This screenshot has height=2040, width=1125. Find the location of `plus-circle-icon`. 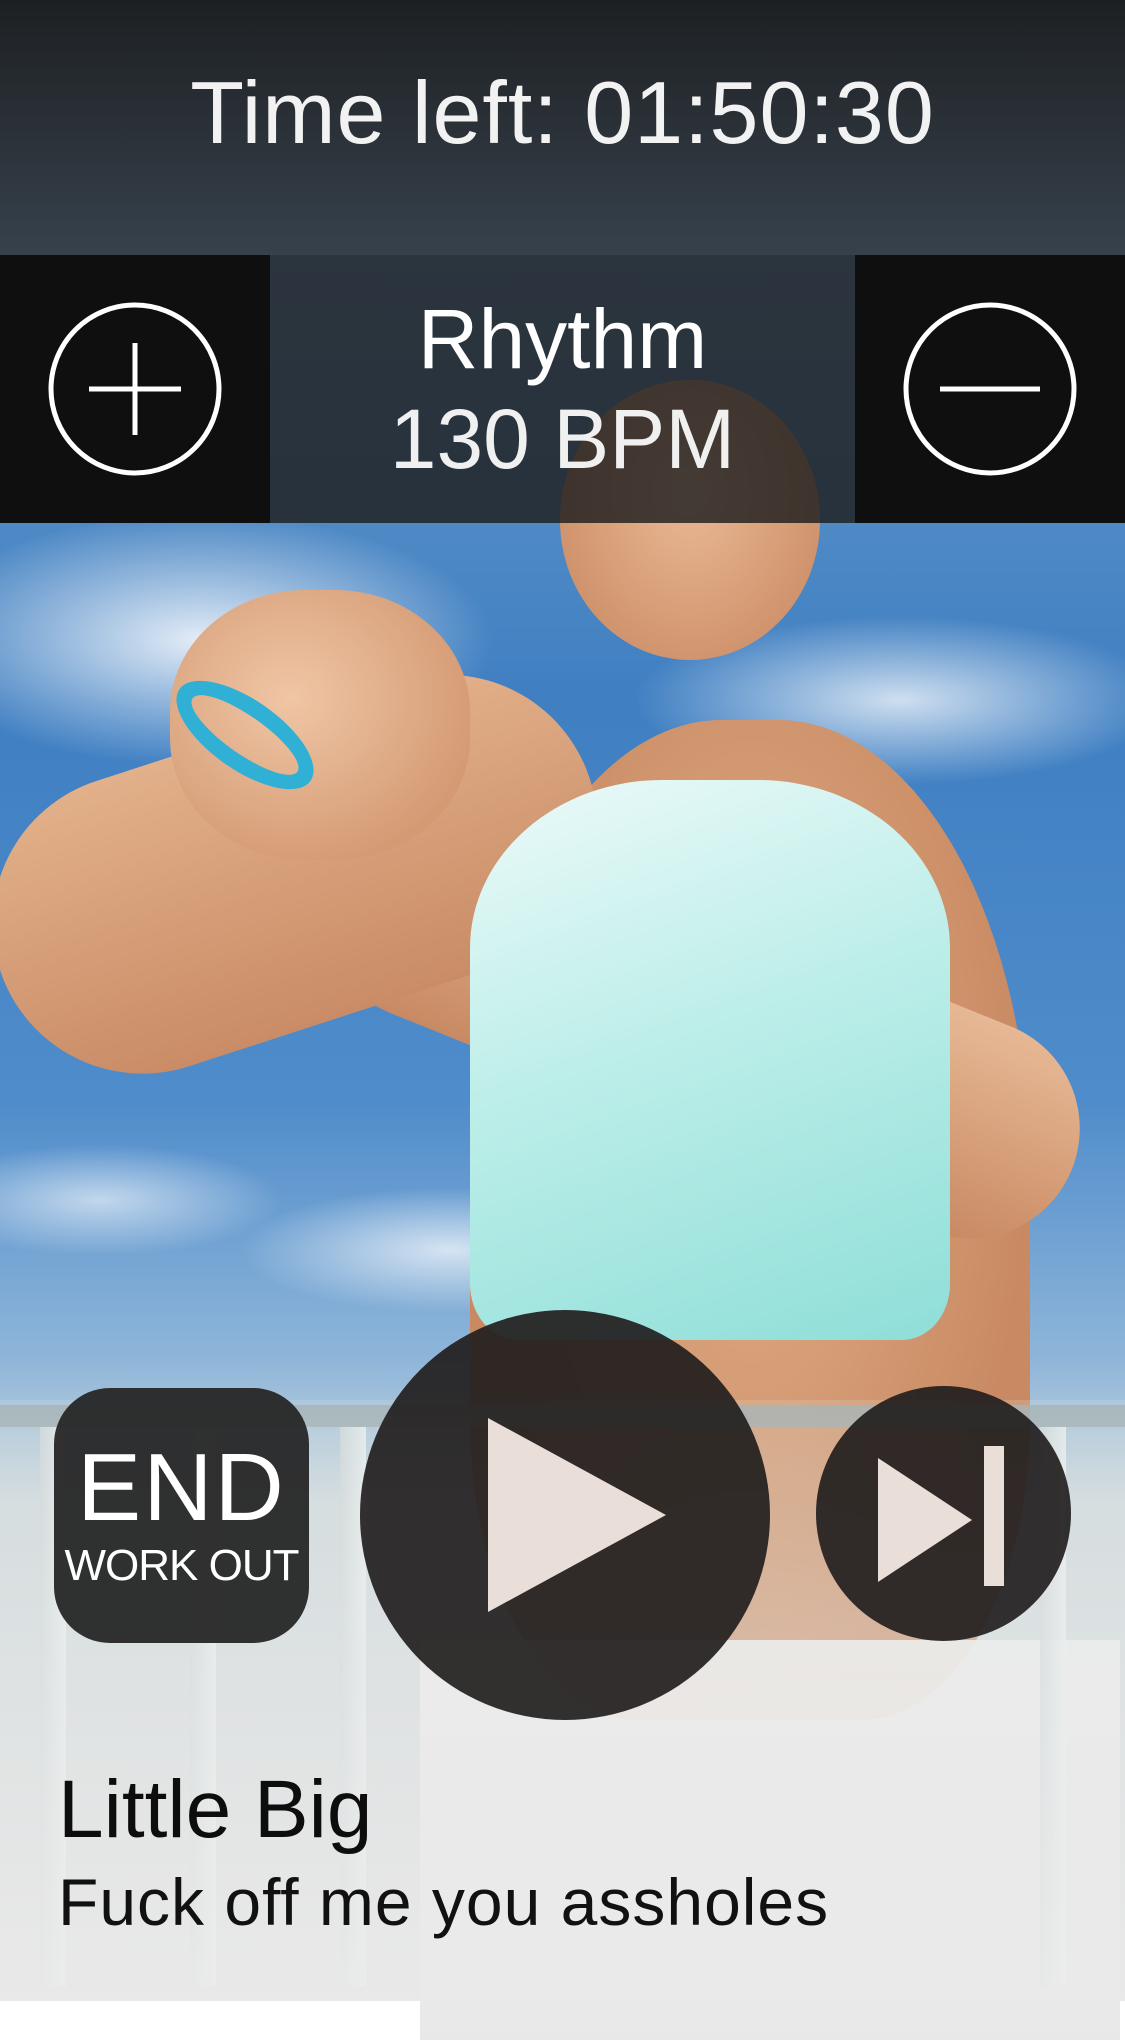

plus-circle-icon is located at coordinates (135, 389).